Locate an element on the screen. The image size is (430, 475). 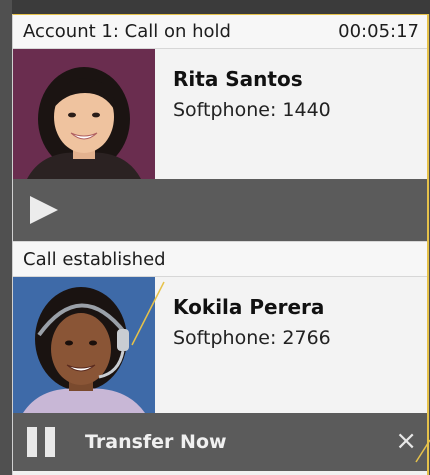
call1-info: Rita Santos Softphone: 1440 is located at coordinates (243, 114).